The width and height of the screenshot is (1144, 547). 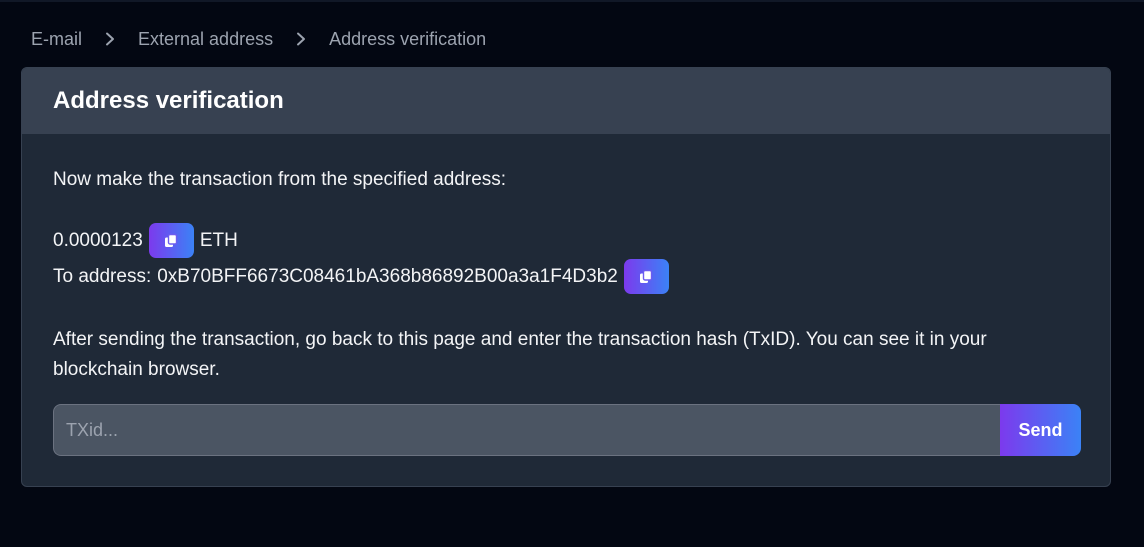 What do you see at coordinates (102, 276) in the screenshot?
I see `to-address-label: To address:` at bounding box center [102, 276].